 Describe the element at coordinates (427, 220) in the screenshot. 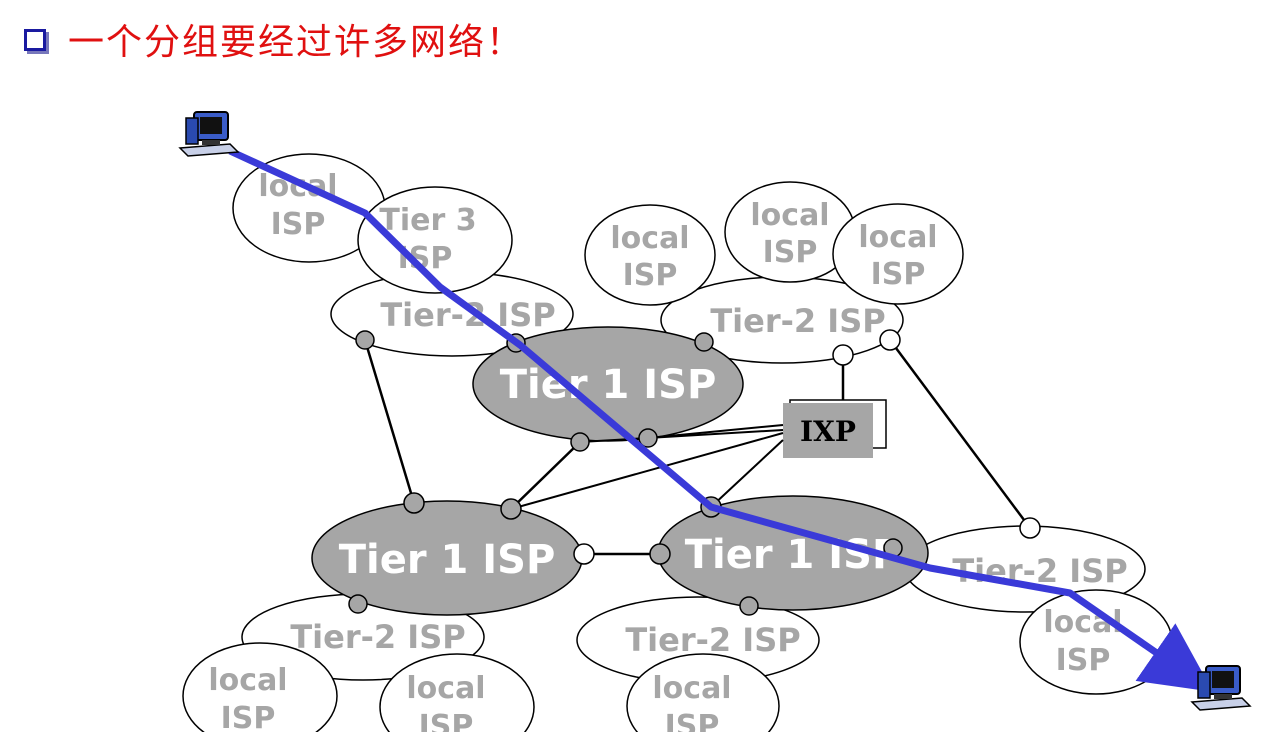

I see `svg-text: Tier 3` at that location.